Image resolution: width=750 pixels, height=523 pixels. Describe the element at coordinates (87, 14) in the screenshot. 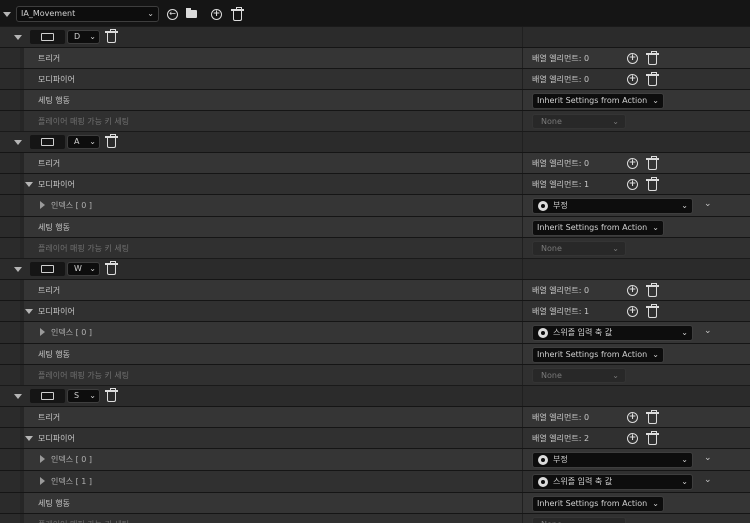

I see `input-action-combo: IA_Movement ⌄` at that location.